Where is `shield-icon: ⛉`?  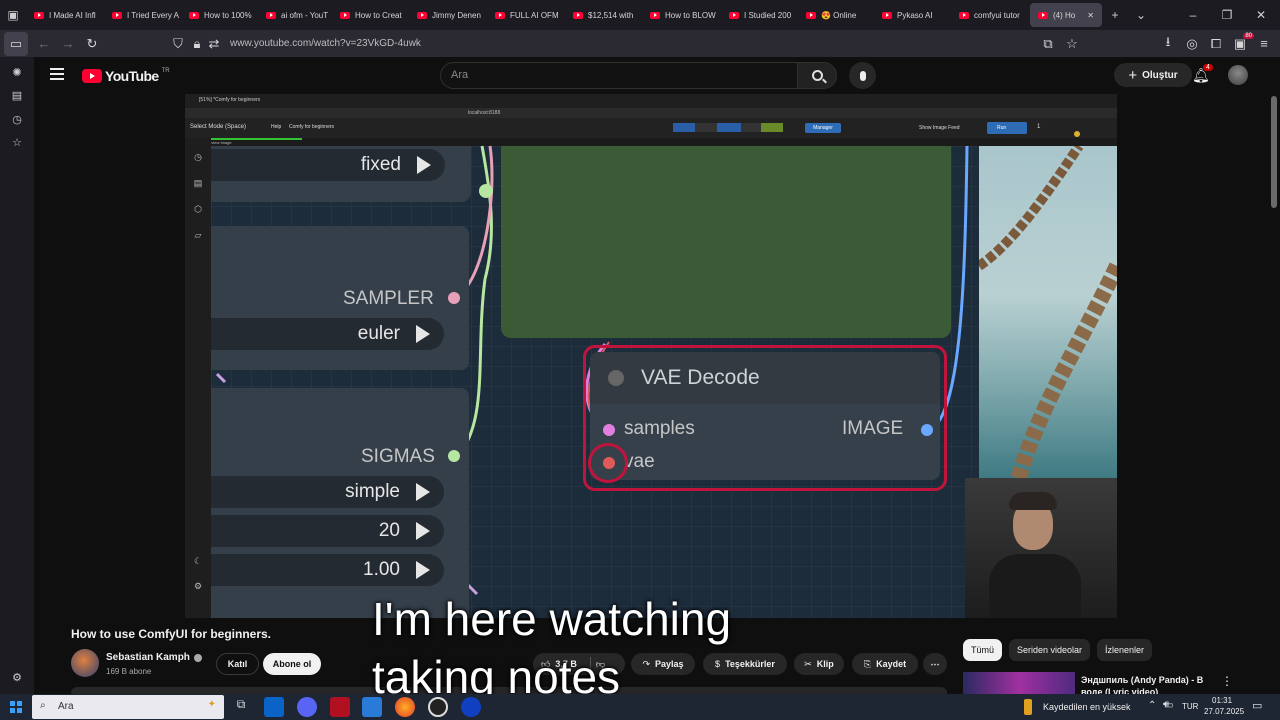 shield-icon: ⛉ is located at coordinates (178, 44).